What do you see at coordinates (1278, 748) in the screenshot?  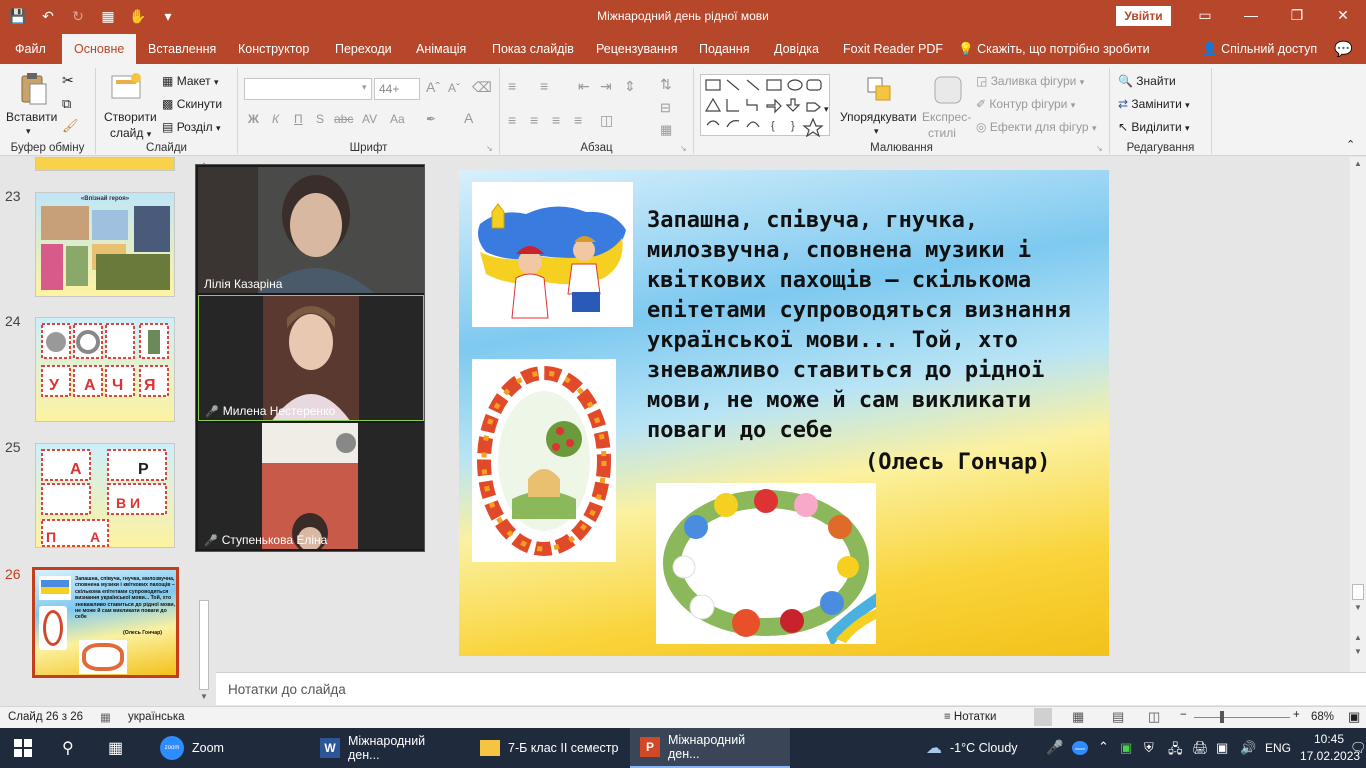 I see `input-language: ENG` at bounding box center [1278, 748].